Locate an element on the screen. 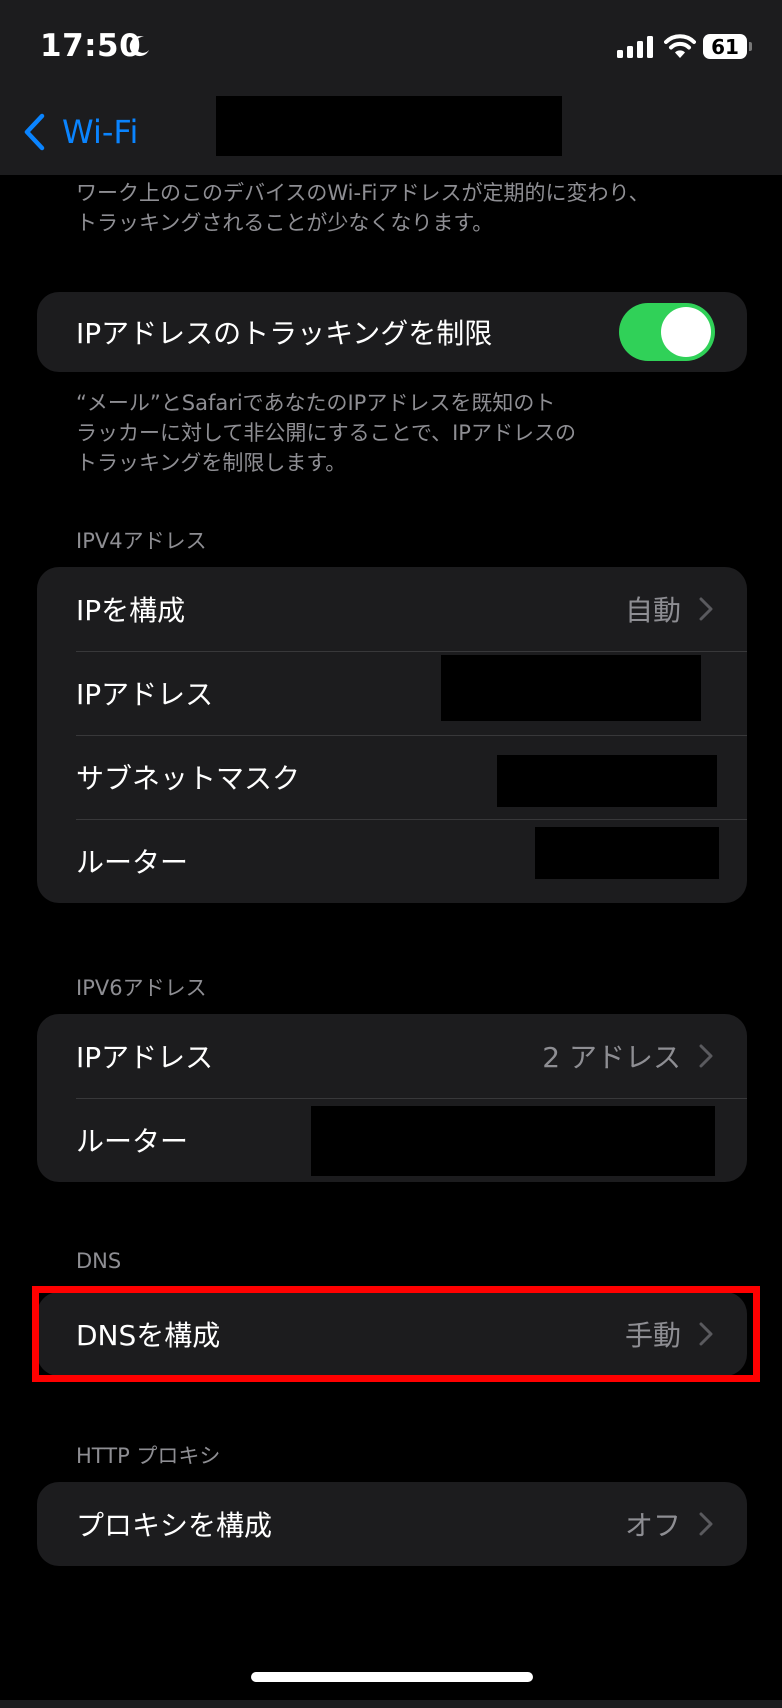  subnet-mask-row: サブネットマスク is located at coordinates (392, 777).